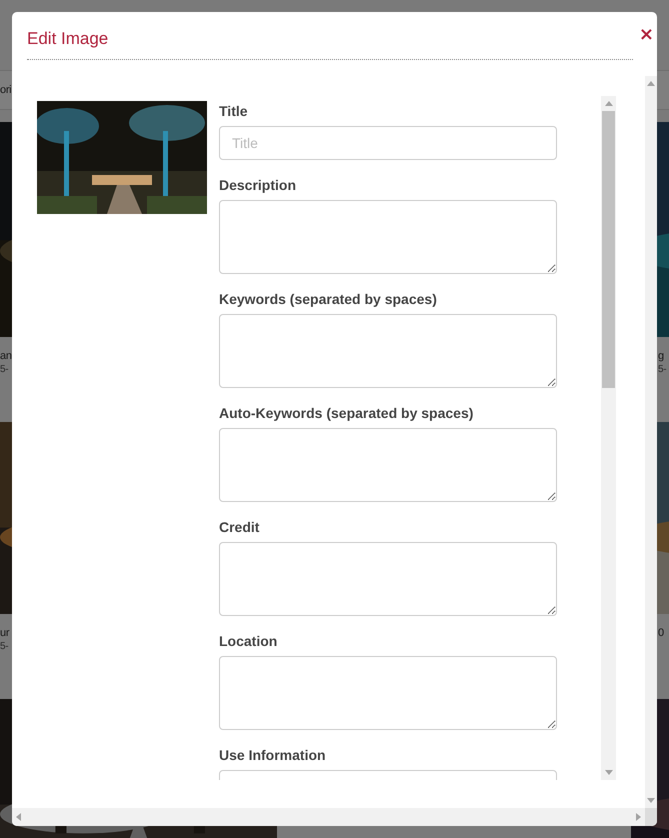 Image resolution: width=669 pixels, height=838 pixels. Describe the element at coordinates (651, 817) in the screenshot. I see `scrollbar-corner` at that location.